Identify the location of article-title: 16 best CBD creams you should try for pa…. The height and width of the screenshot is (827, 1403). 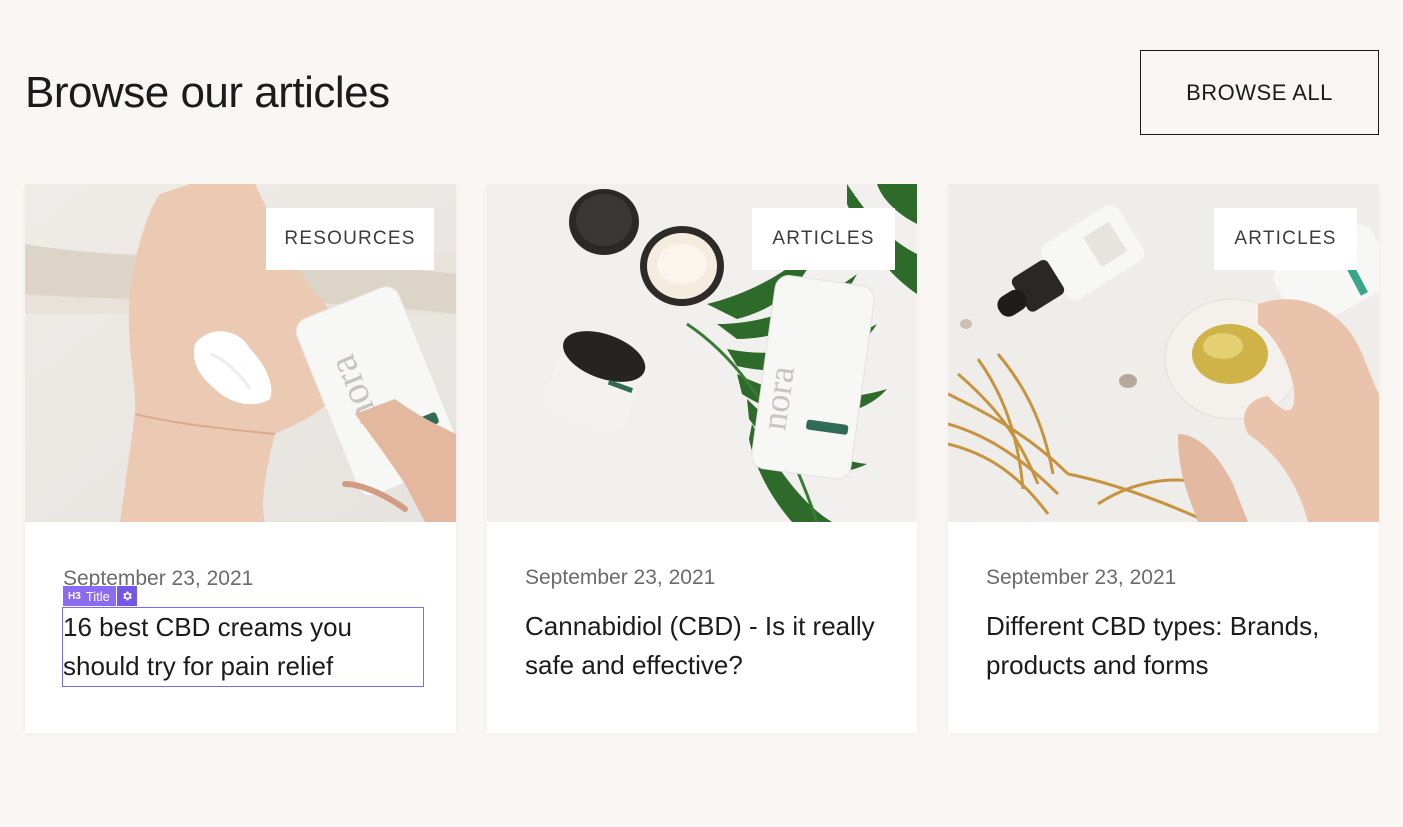
(243, 647).